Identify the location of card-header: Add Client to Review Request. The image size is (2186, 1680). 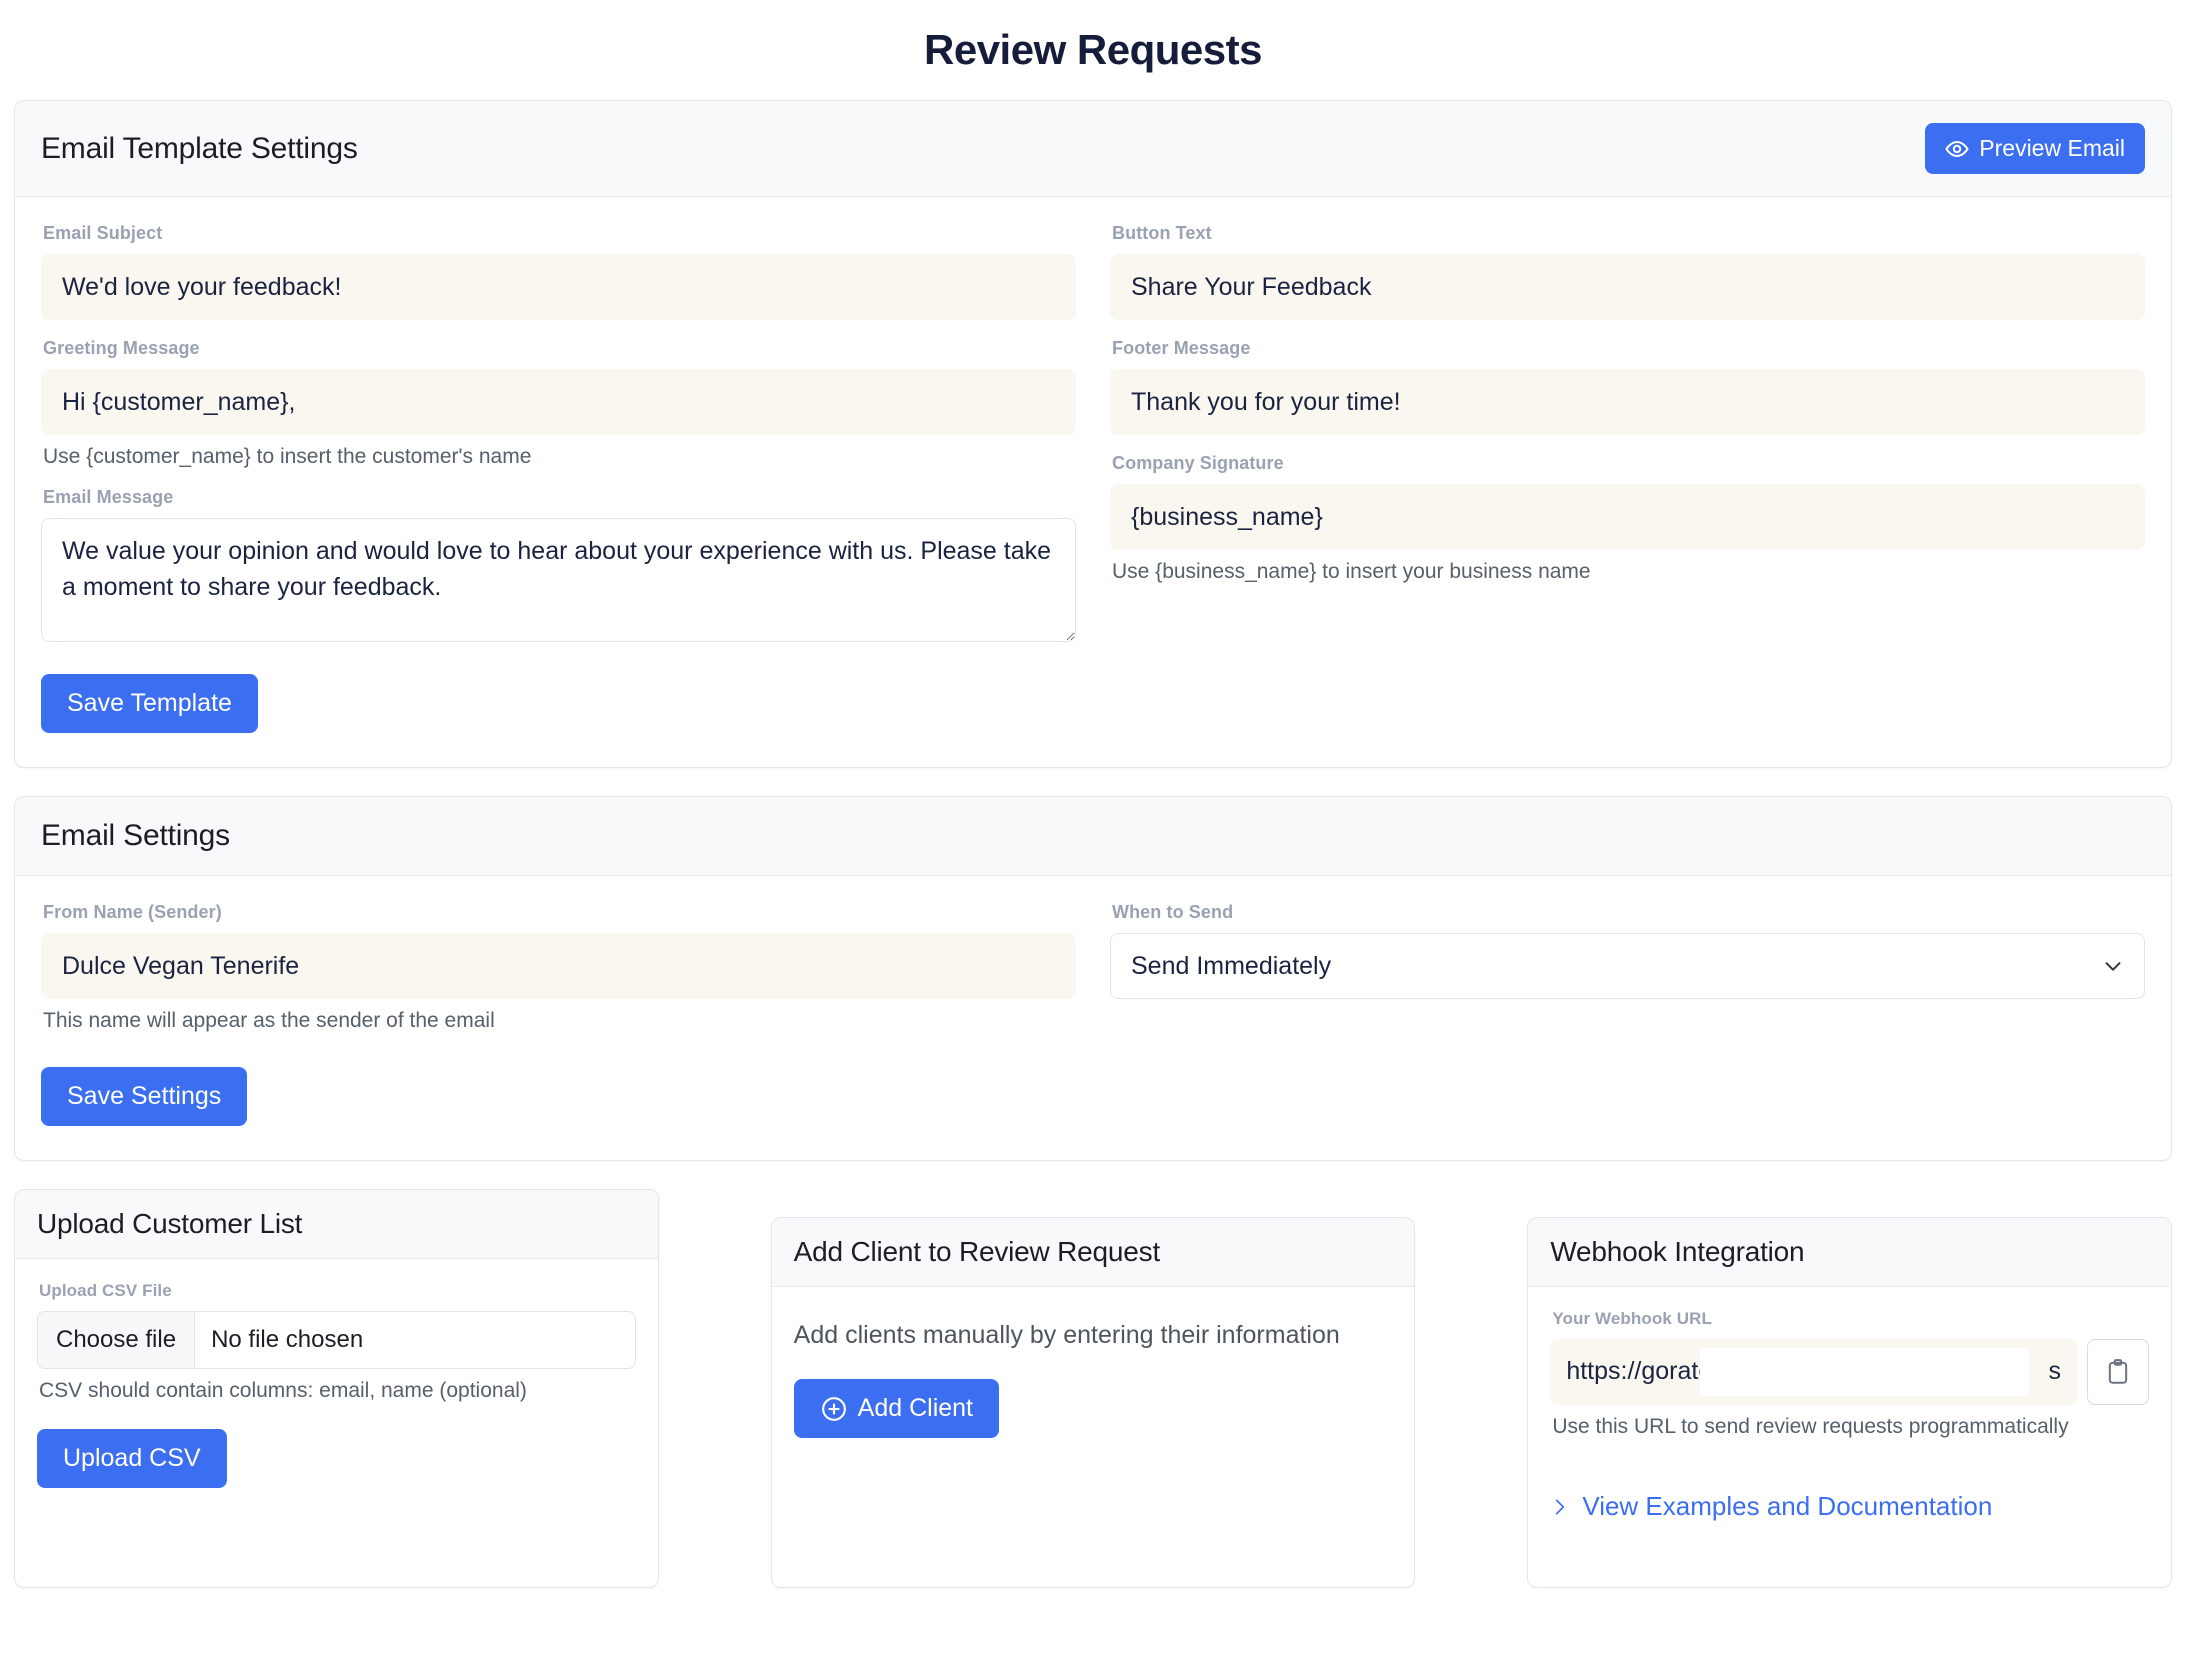
(1093, 1252).